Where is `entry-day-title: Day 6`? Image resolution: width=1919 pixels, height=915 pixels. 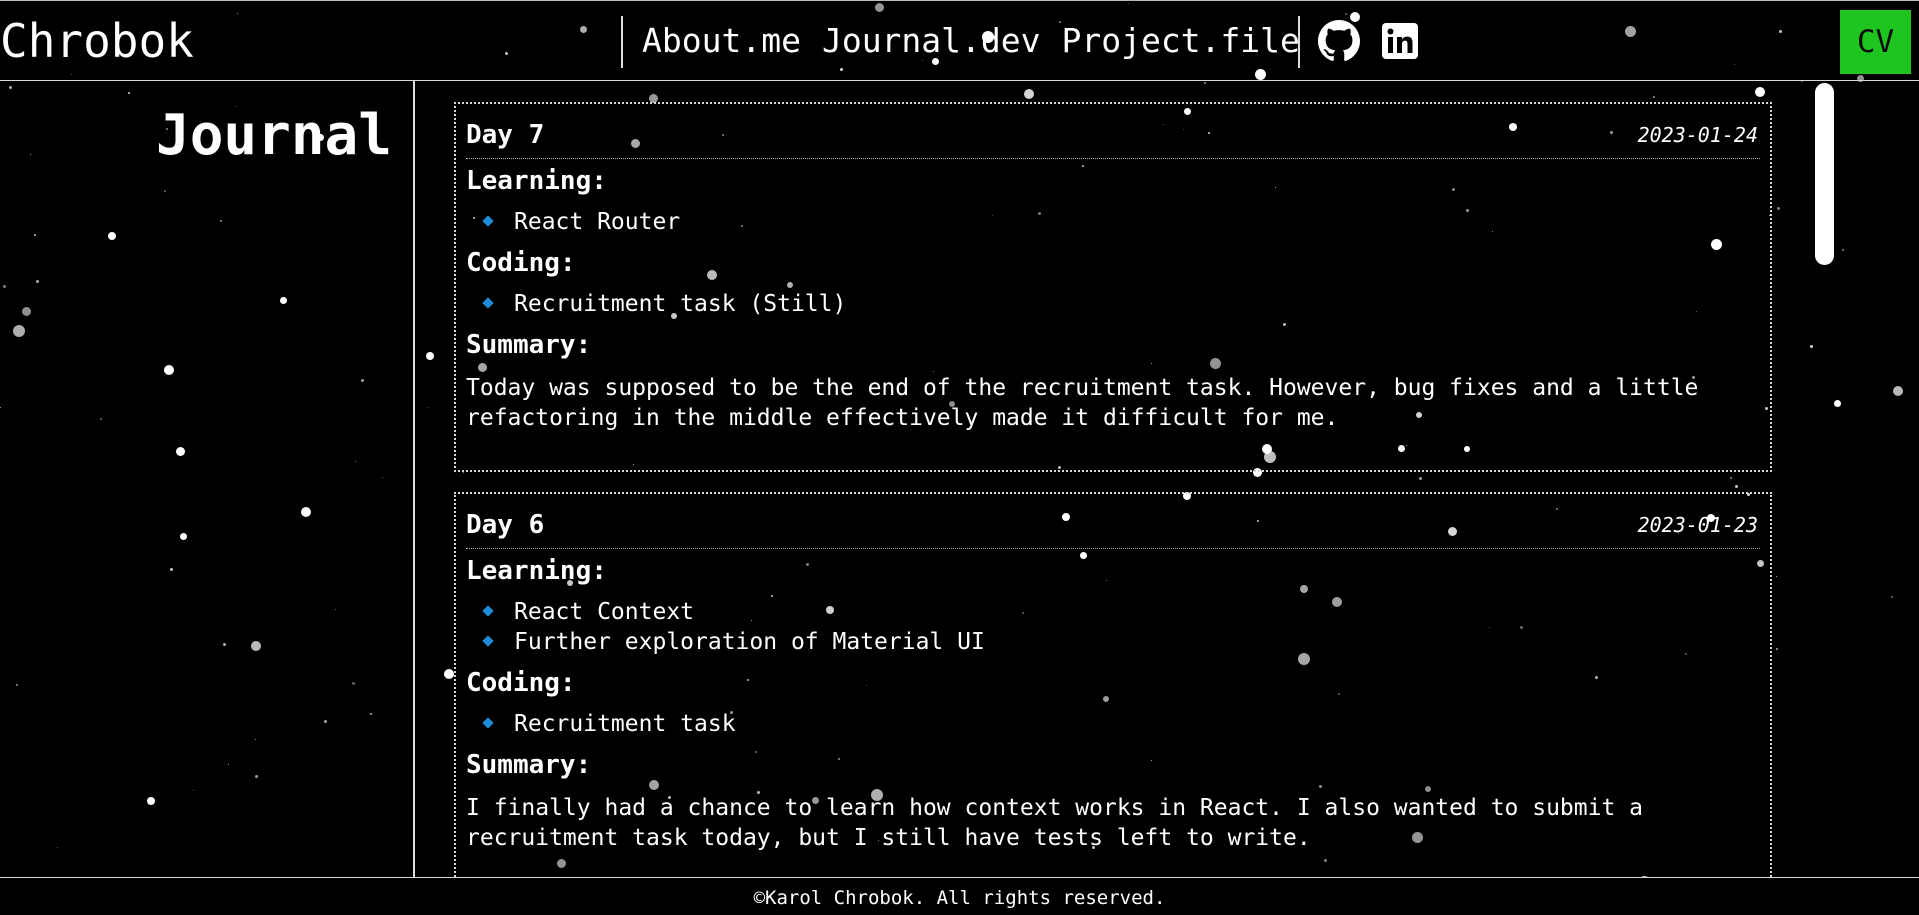 entry-day-title: Day 6 is located at coordinates (505, 525).